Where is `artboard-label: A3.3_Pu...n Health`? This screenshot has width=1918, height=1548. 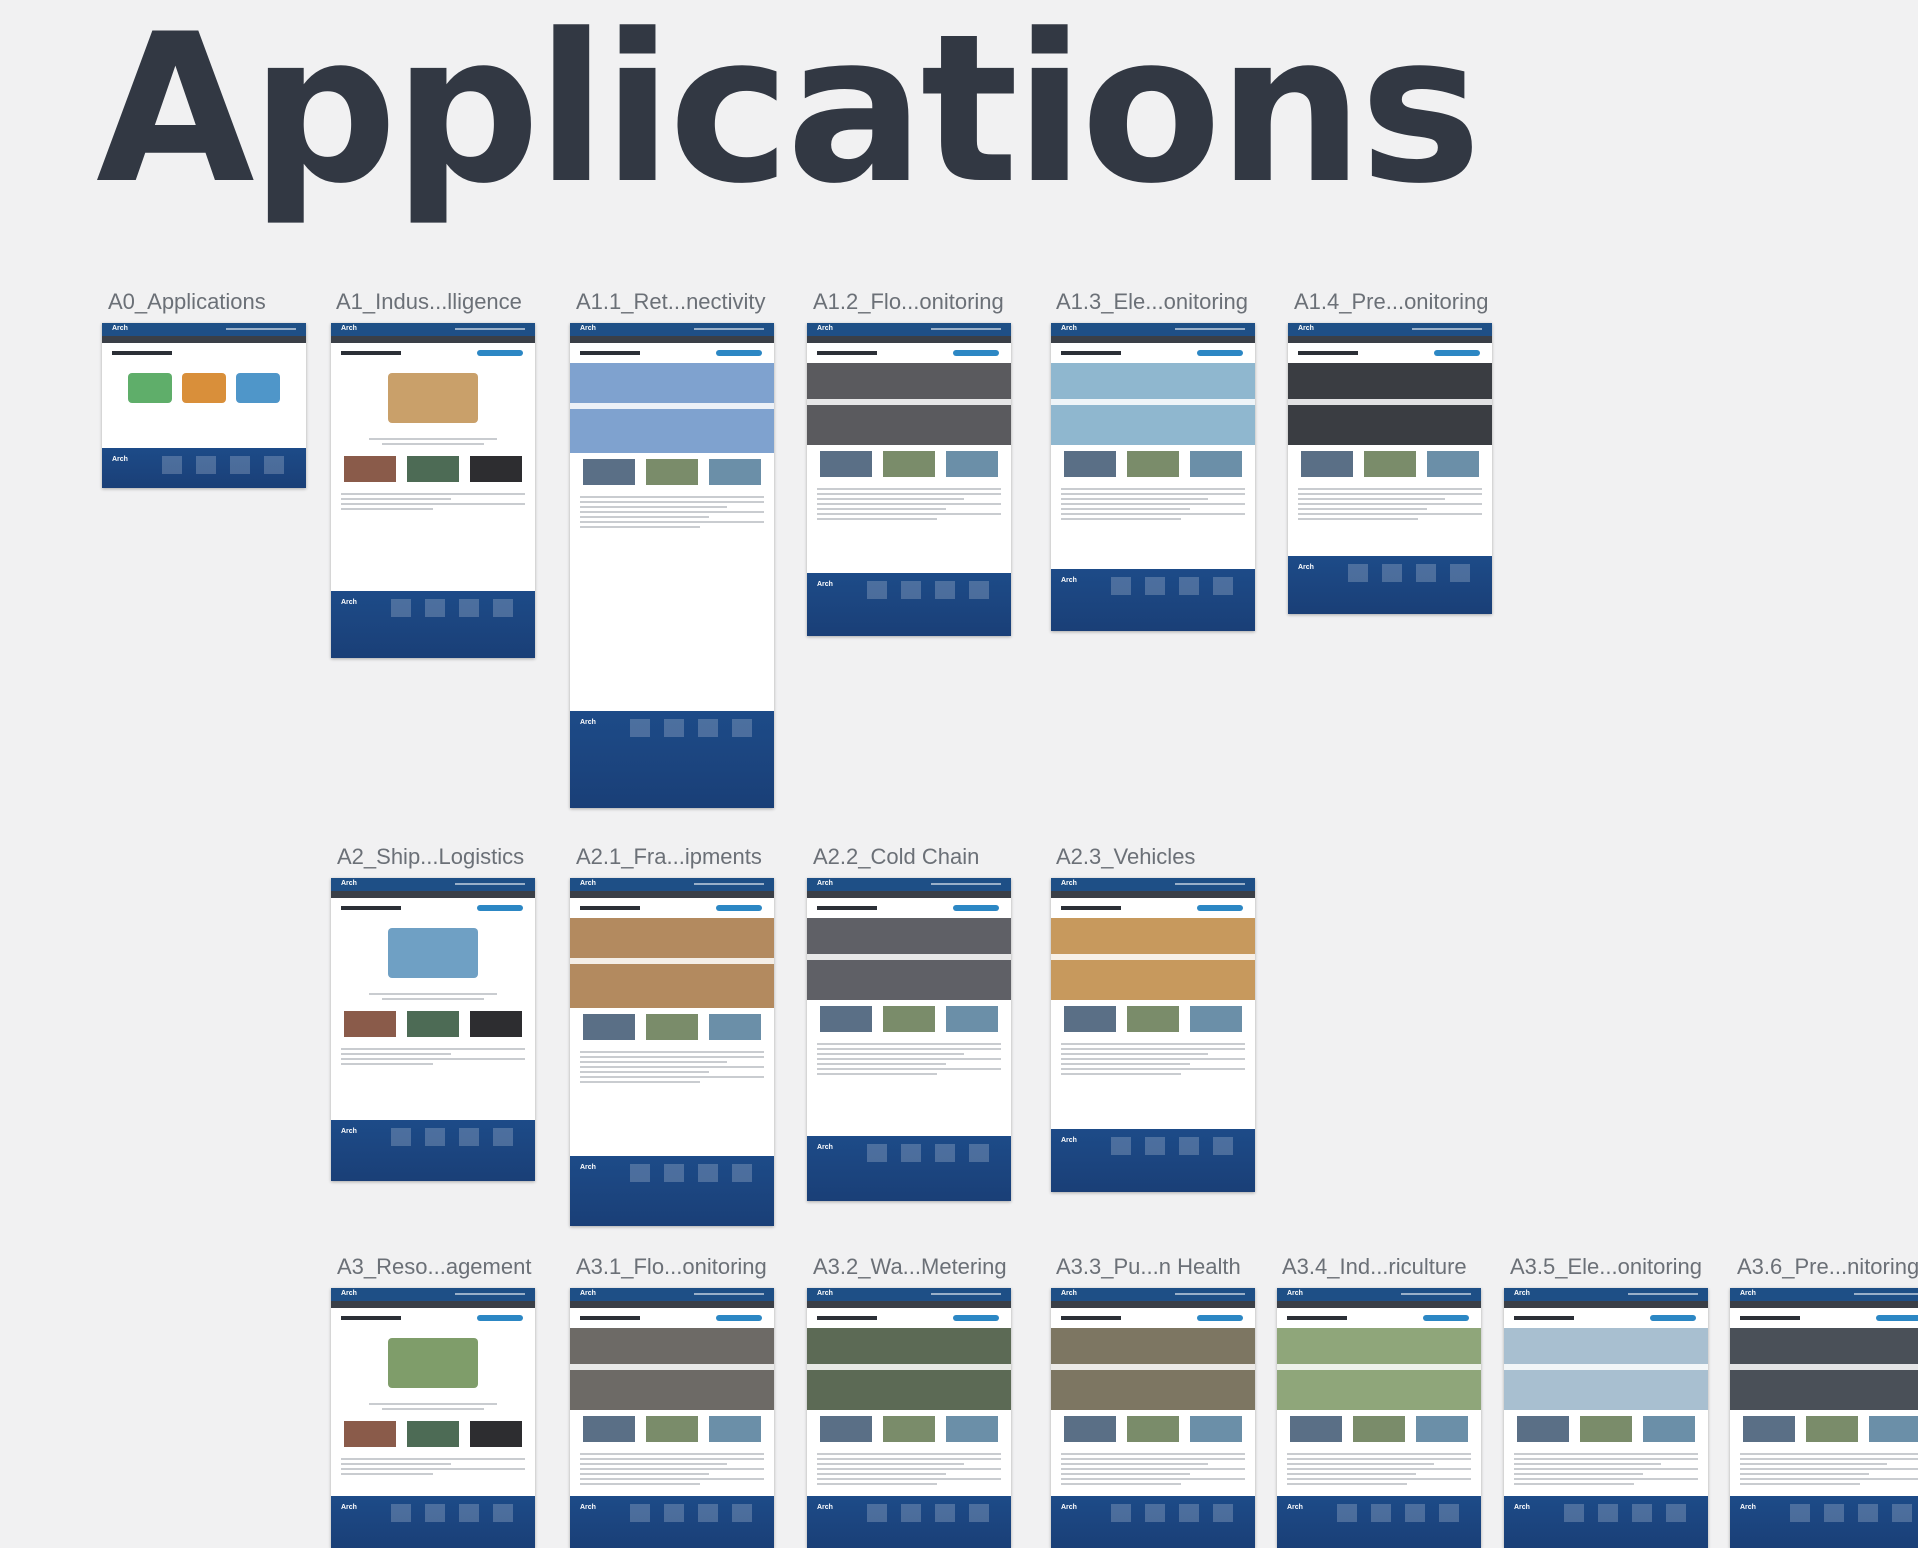
artboard-label: A3.3_Pu...n Health is located at coordinates (1148, 1267).